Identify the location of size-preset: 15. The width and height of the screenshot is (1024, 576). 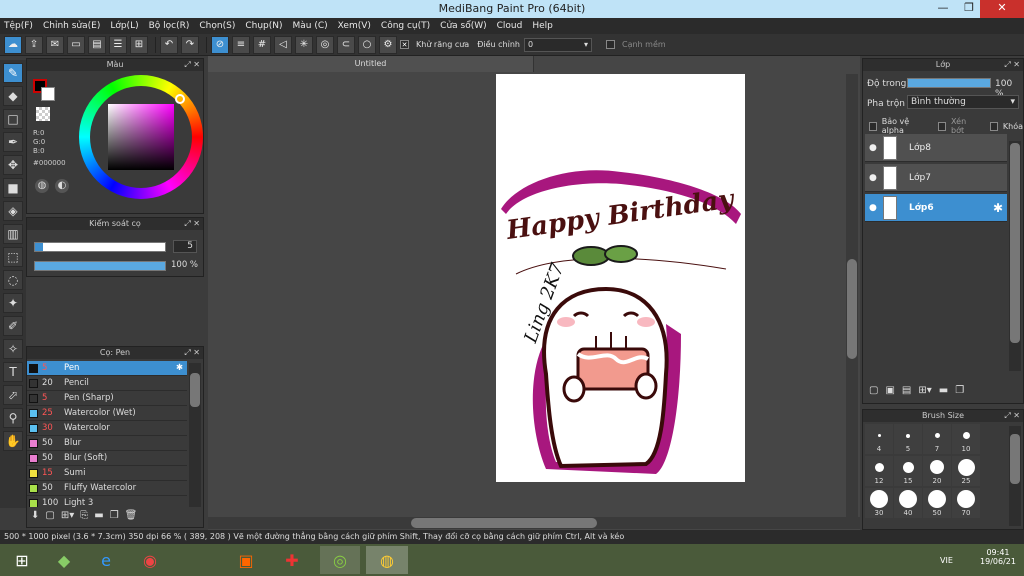
(908, 471).